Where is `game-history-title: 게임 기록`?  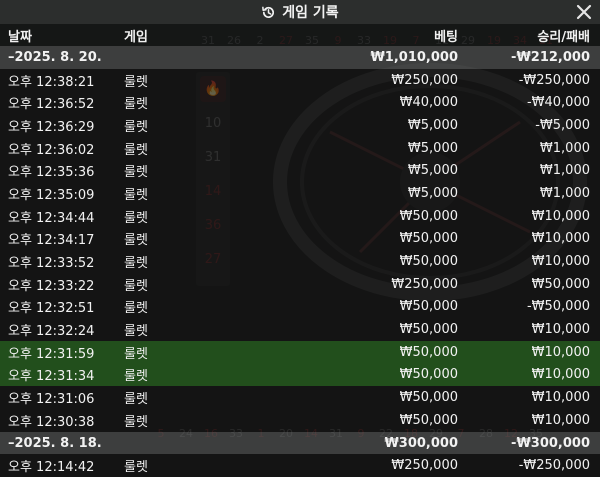
game-history-title: 게임 기록 is located at coordinates (300, 12).